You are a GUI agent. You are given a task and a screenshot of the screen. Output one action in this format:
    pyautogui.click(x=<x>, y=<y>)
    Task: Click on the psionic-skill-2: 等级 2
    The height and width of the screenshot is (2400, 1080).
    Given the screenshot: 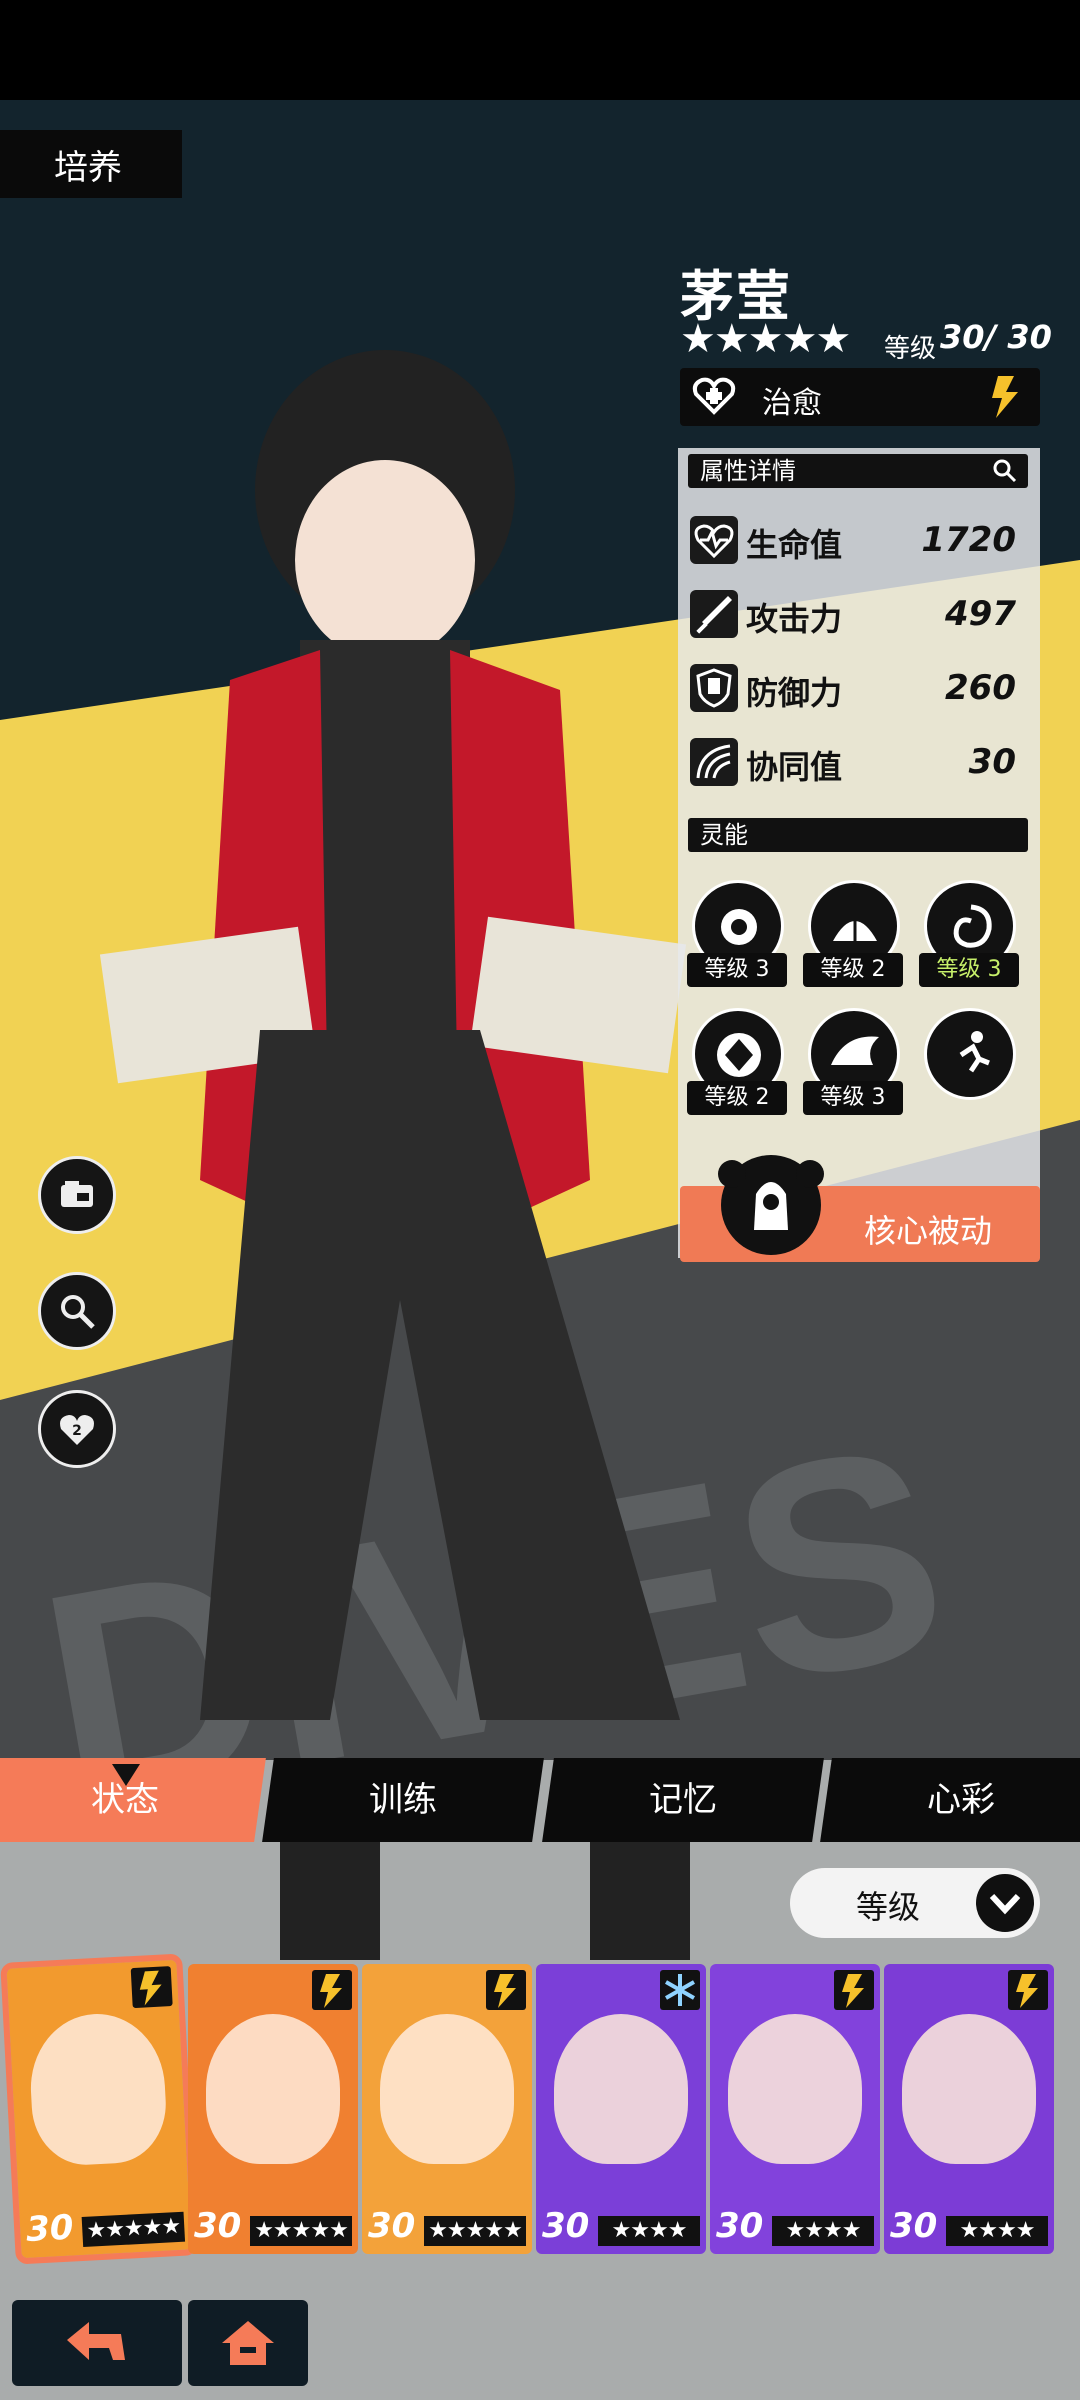 What is the action you would take?
    pyautogui.click(x=853, y=933)
    